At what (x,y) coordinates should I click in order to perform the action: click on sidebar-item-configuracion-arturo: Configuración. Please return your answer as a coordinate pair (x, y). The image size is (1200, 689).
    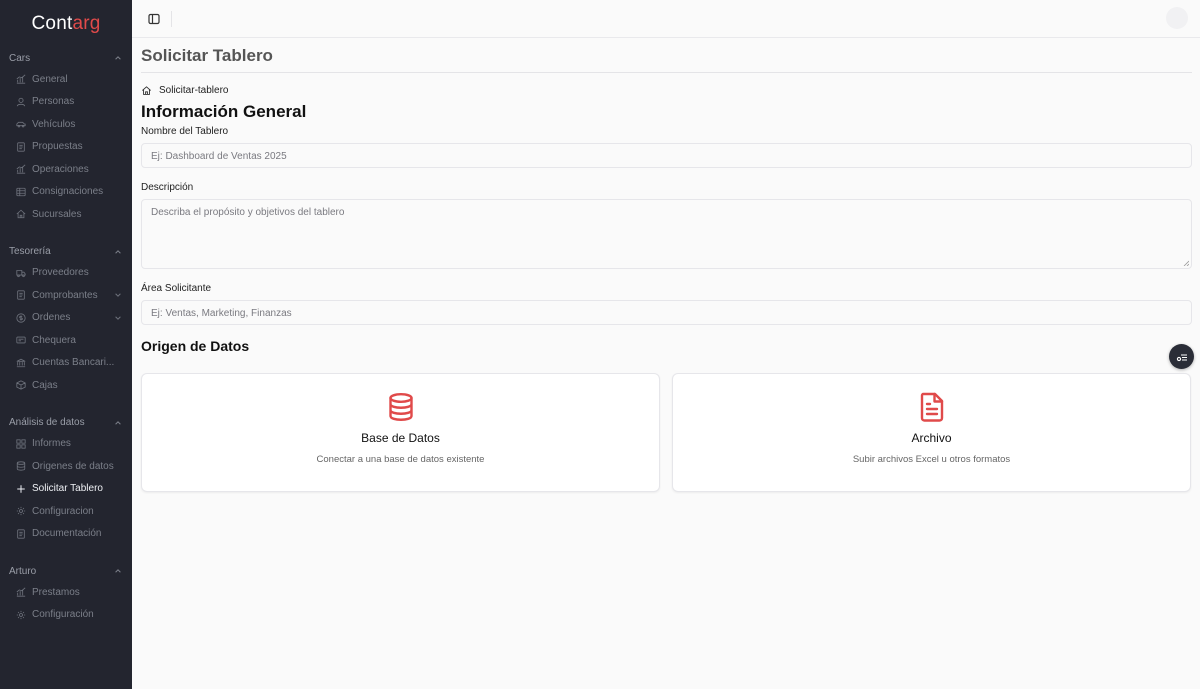
    Looking at the image, I should click on (66, 615).